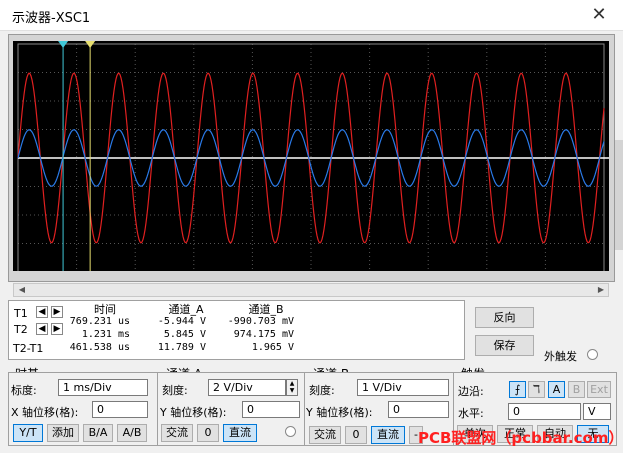 The height and width of the screenshot is (453, 623). I want to click on t2-label: T2, so click(21, 329).